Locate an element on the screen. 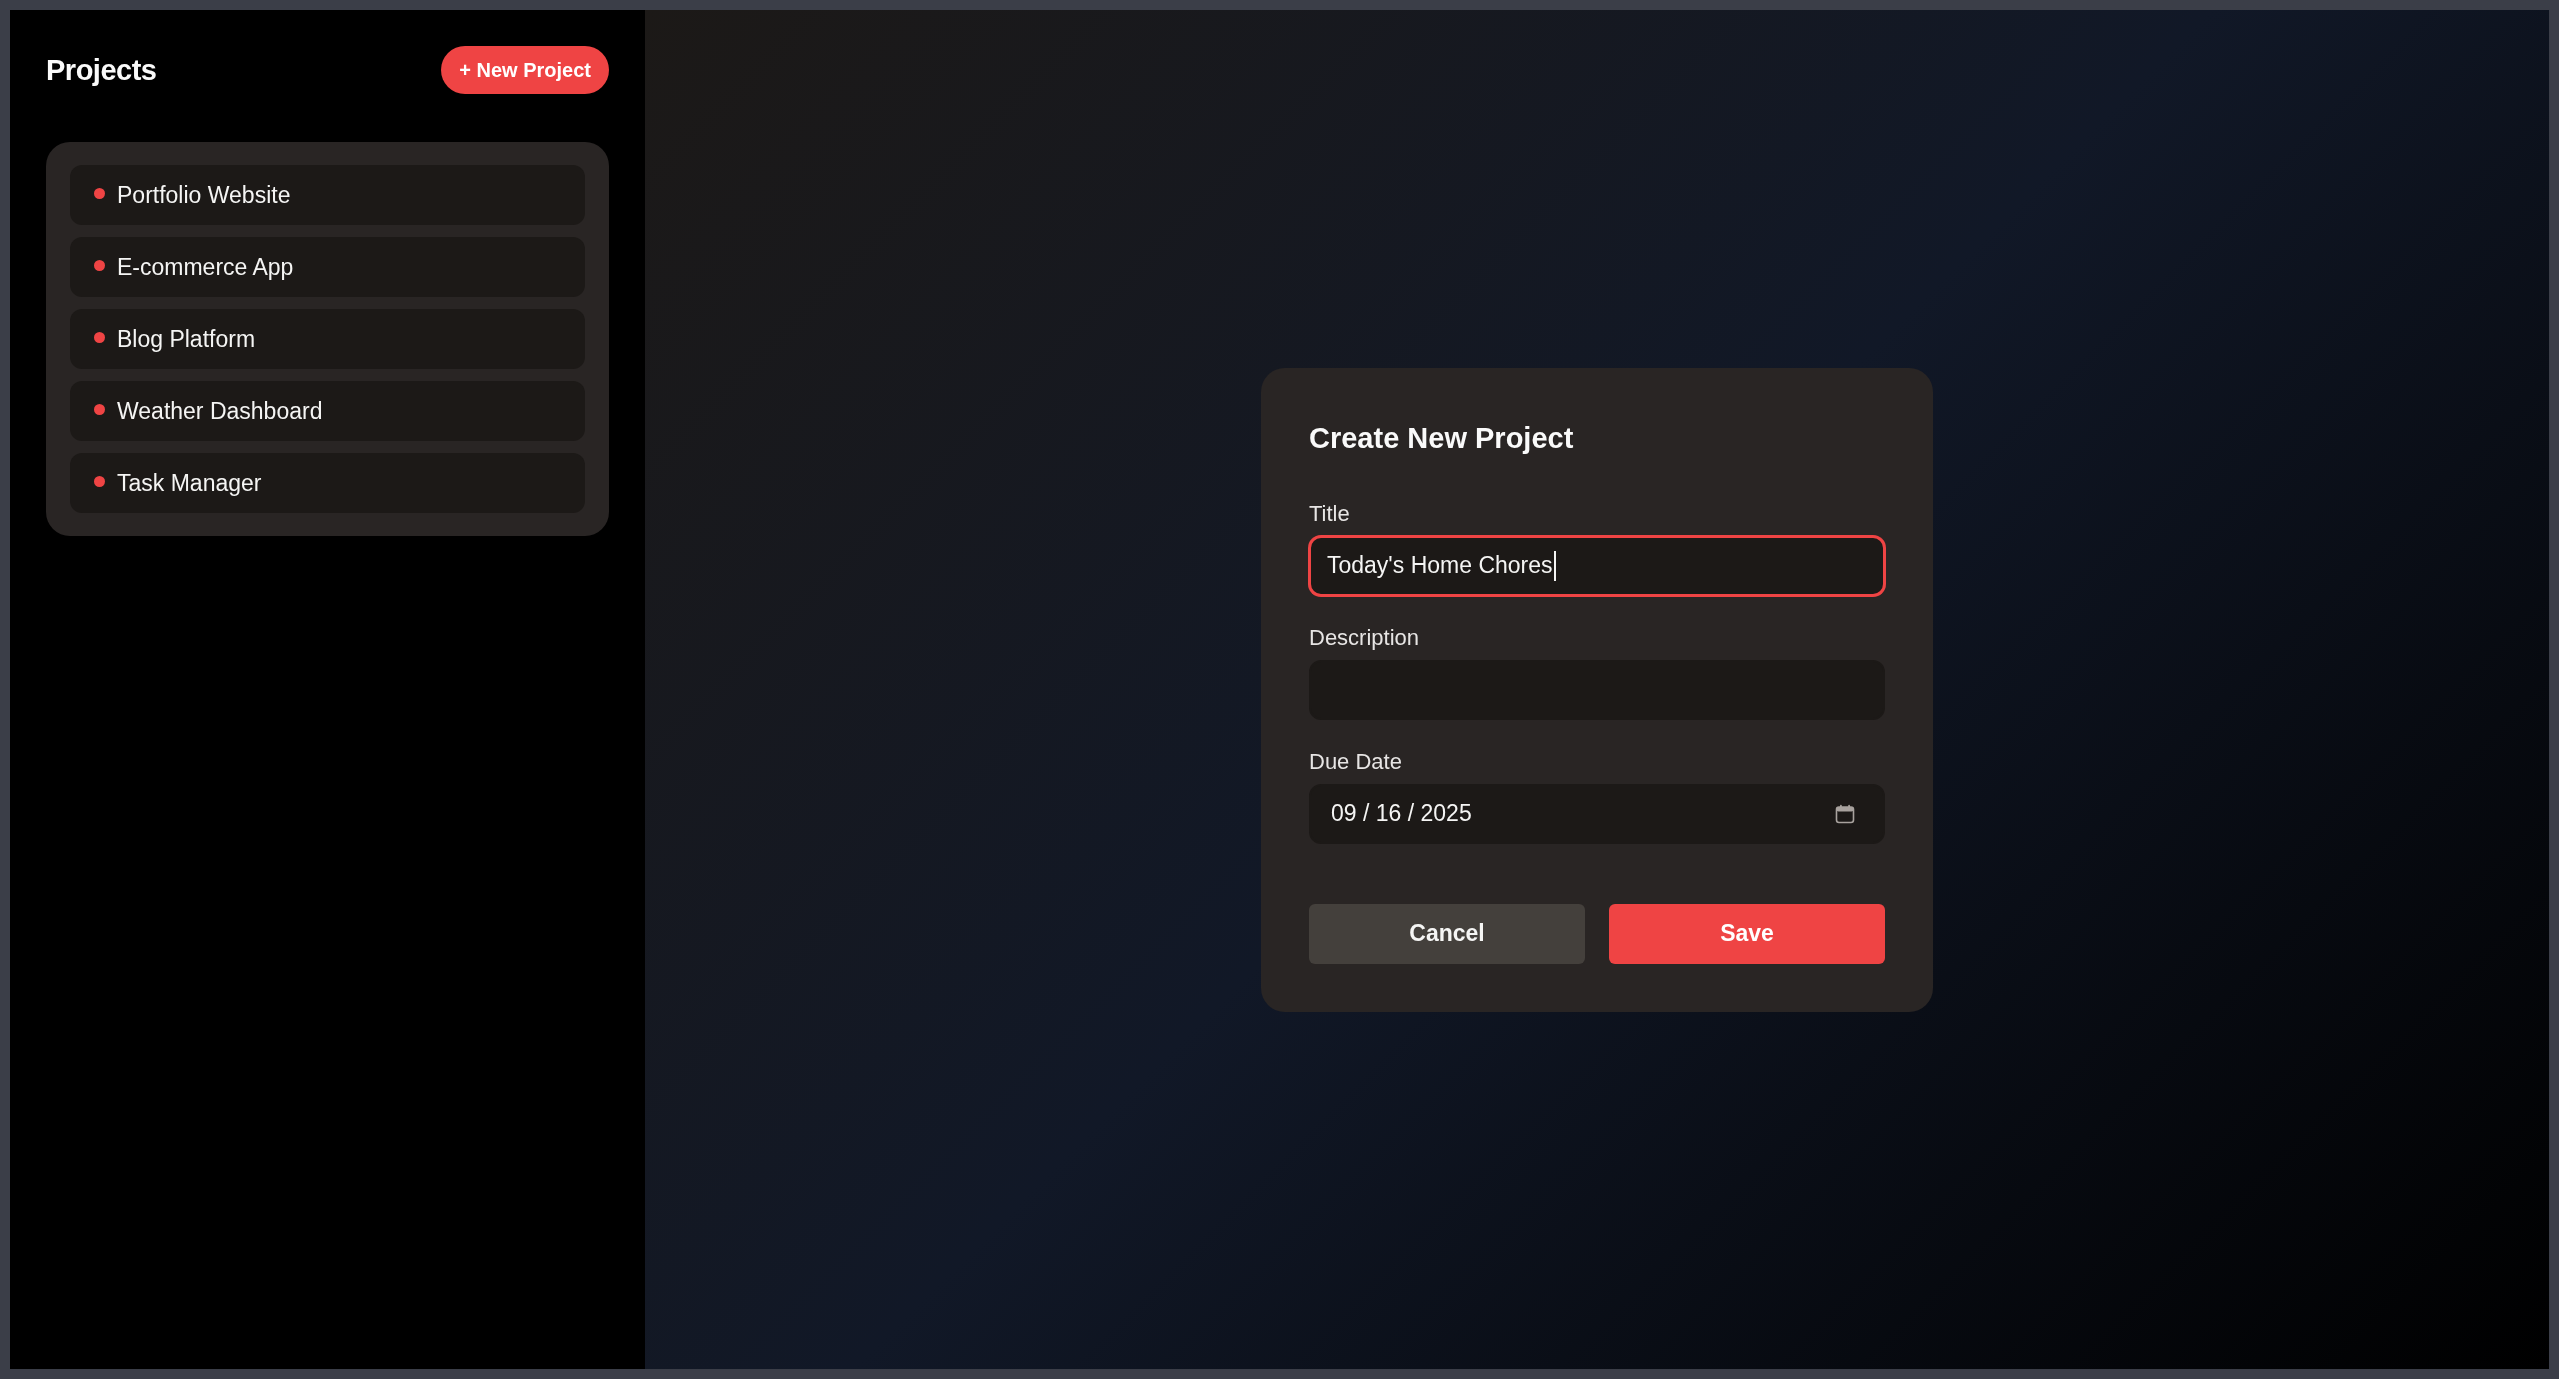 The height and width of the screenshot is (1379, 2559). dialog-title: Create New Project is located at coordinates (1442, 438).